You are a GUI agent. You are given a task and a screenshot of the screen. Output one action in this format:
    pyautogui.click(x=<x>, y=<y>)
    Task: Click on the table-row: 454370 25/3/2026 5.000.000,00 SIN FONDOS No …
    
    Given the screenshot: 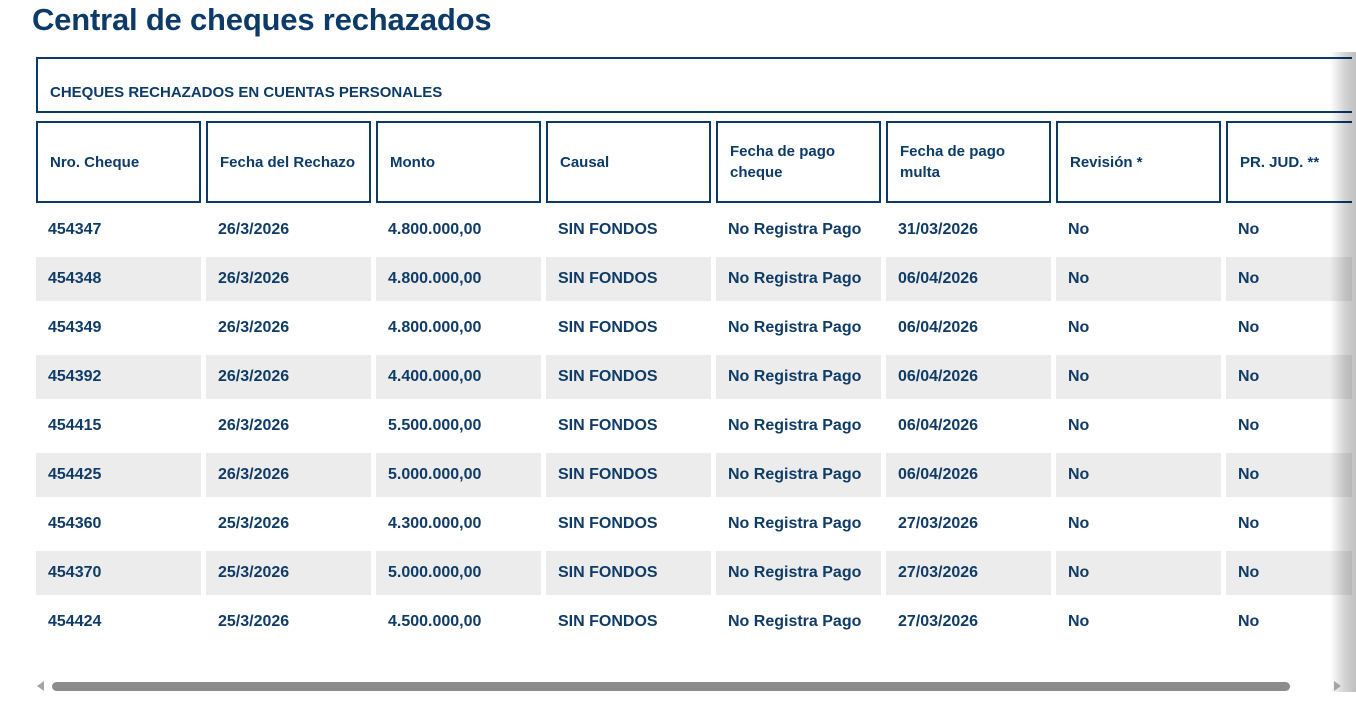 What is the action you would take?
    pyautogui.click(x=693, y=571)
    